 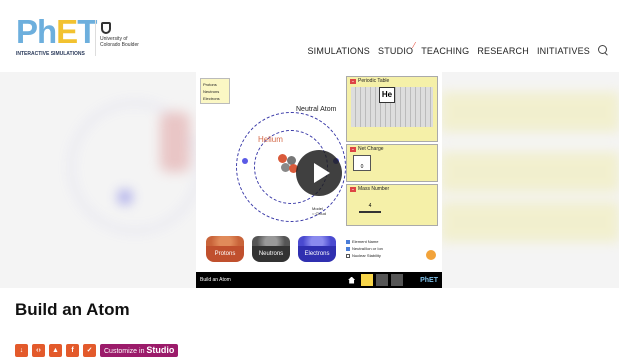 I want to click on net-charge-panel: − Net Charge 0, so click(x=392, y=163).